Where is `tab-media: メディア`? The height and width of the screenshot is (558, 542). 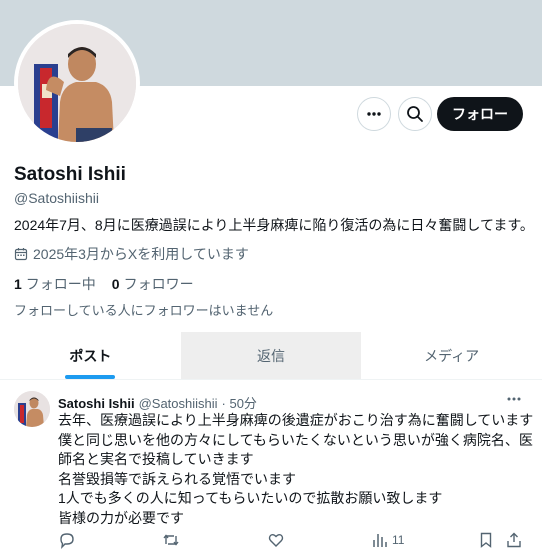 tab-media: メディア is located at coordinates (451, 355).